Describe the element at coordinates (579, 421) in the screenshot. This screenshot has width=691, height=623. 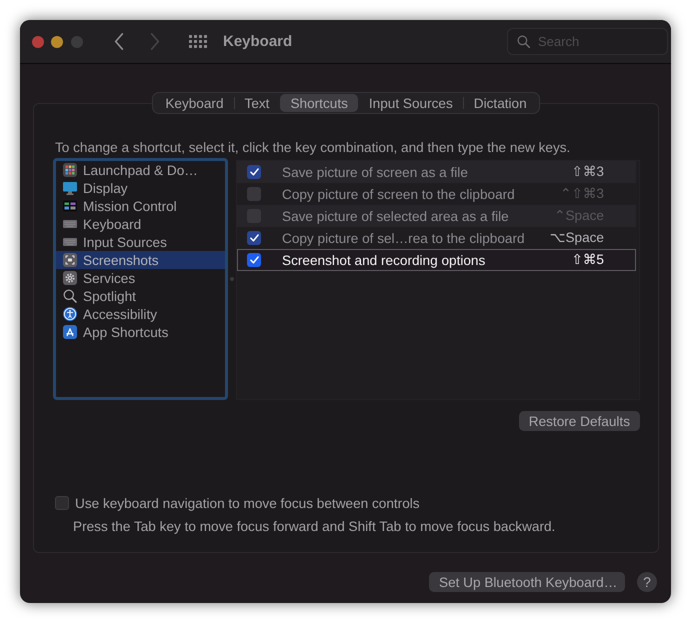
I see `restore-defaults-button: Restore Defaults` at that location.